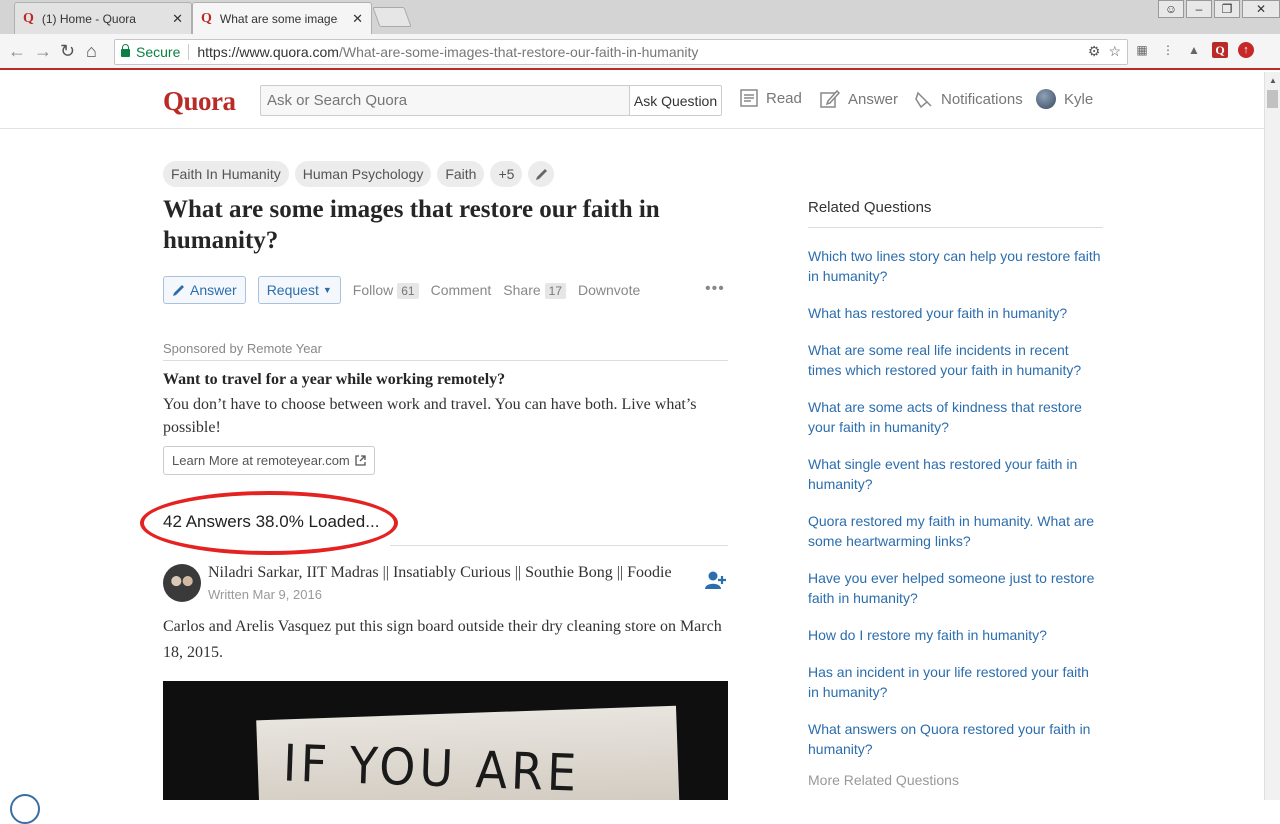  I want to click on notifications-bell-icon, so click(923, 100).